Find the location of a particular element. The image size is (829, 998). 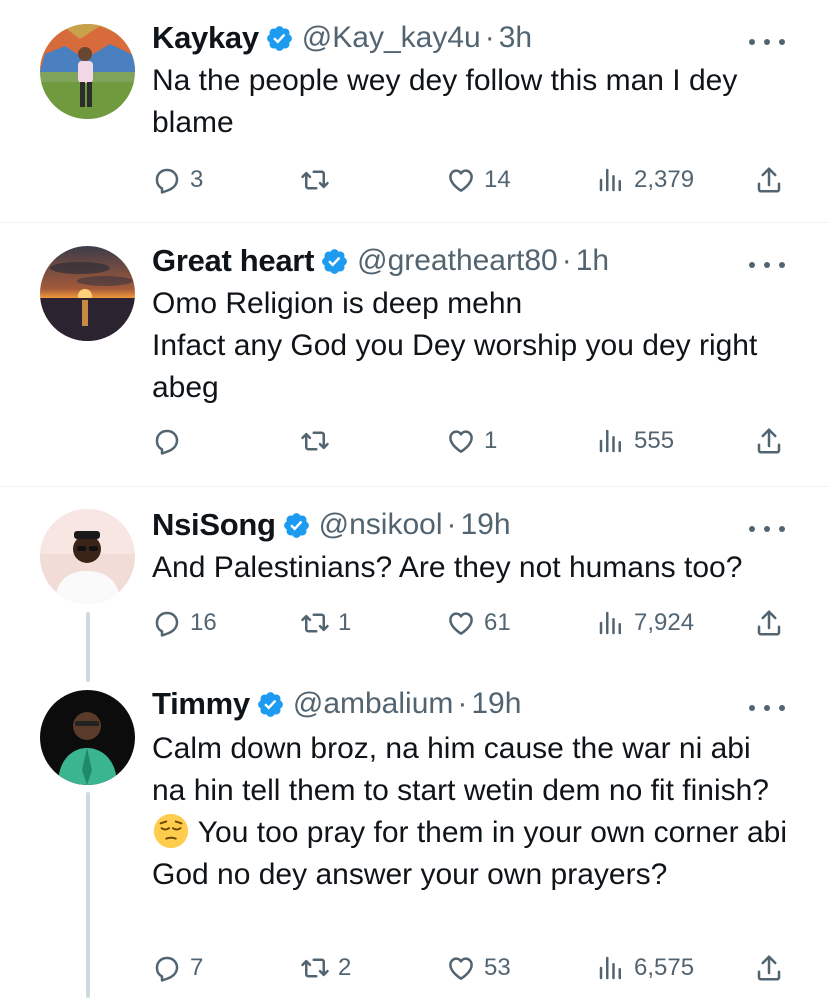

views-button: 555 is located at coordinates (635, 441).